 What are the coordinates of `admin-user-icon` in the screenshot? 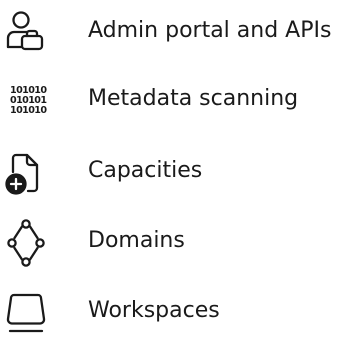 It's located at (26, 33).